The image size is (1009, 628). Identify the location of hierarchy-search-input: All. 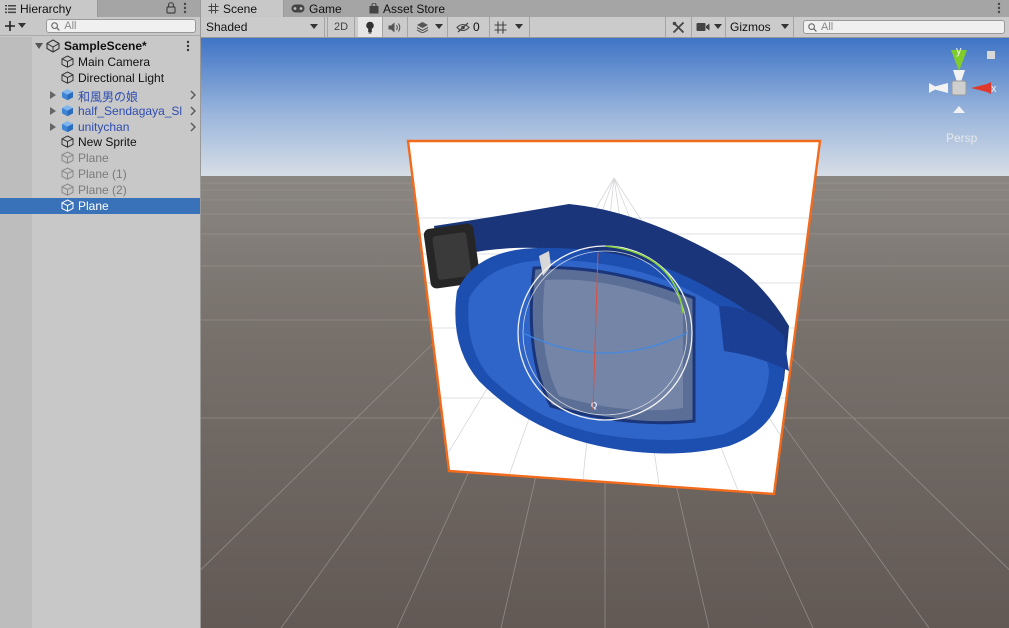
(121, 26).